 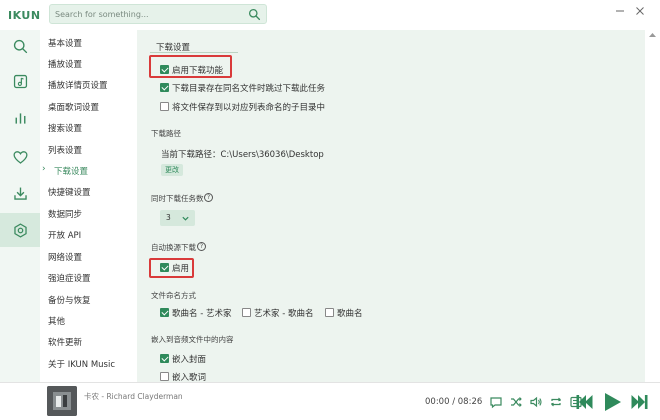 What do you see at coordinates (65, 128) in the screenshot?
I see `nav-item-search: 搜索设置` at bounding box center [65, 128].